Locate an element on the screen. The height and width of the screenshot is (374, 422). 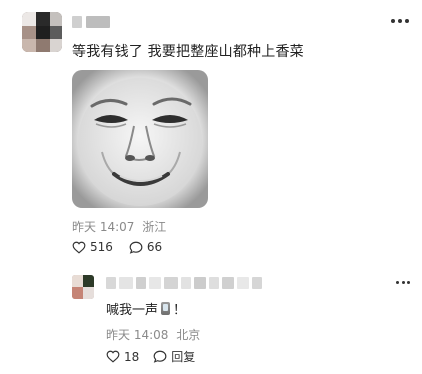
comment-text: 等我有钱了 我要把整座山都种上香菜 is located at coordinates (188, 52).